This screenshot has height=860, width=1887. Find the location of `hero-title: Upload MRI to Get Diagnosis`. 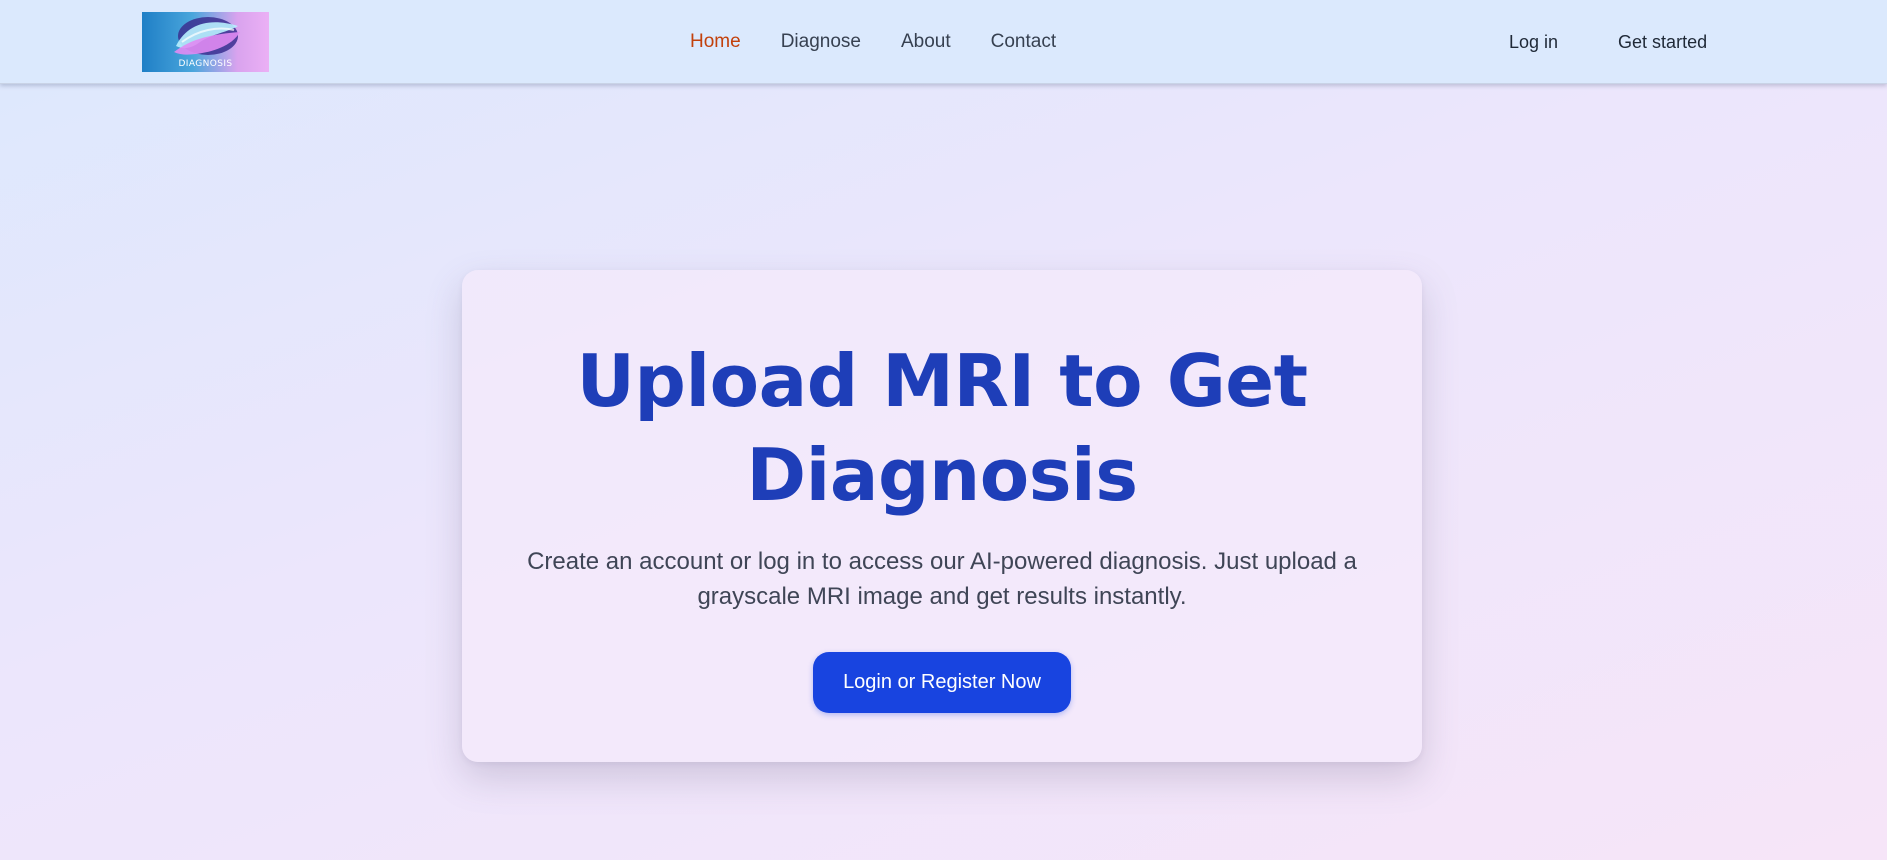

hero-title: Upload MRI to Get Diagnosis is located at coordinates (942, 428).